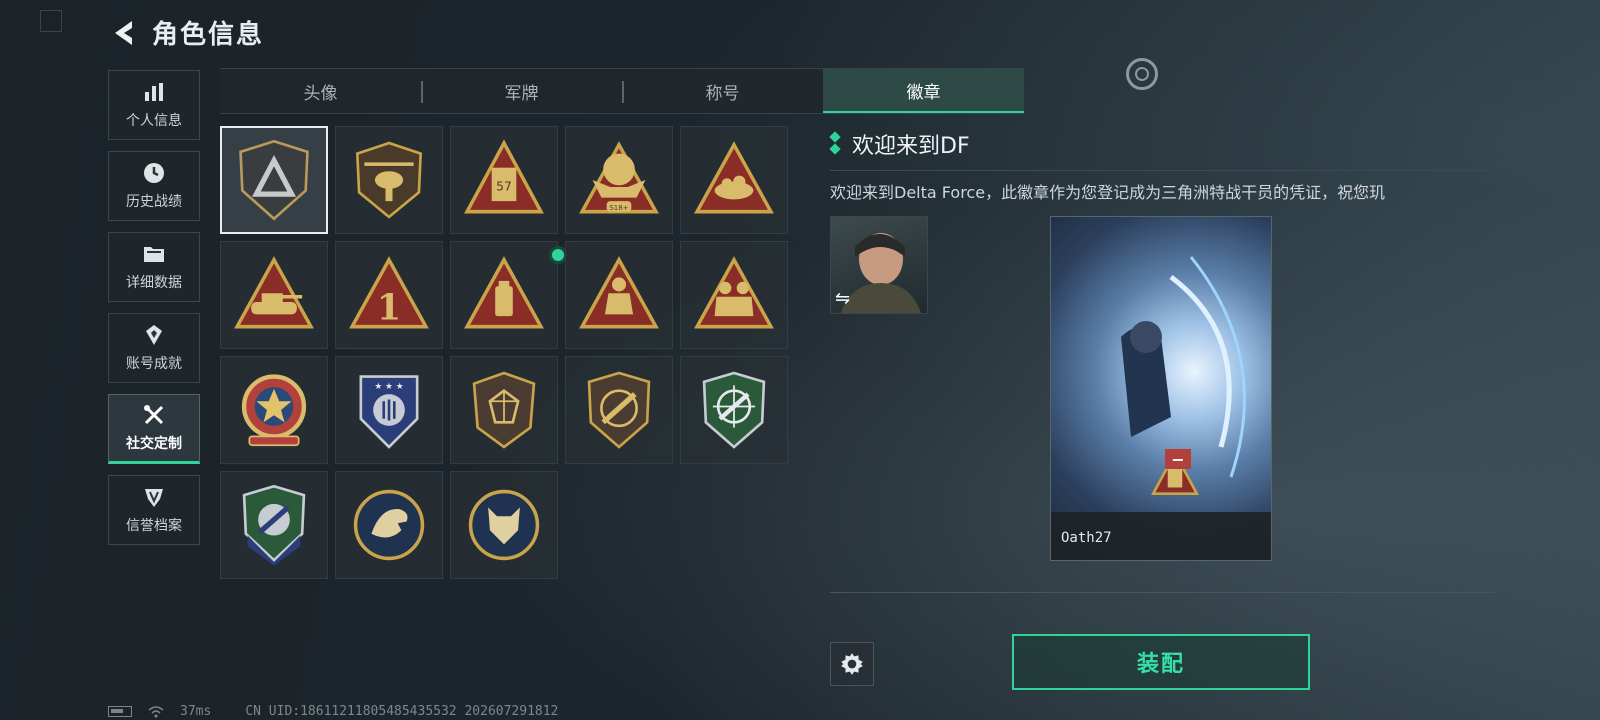 The image size is (1600, 720). Describe the element at coordinates (320, 91) in the screenshot. I see `tab-avatar: 头像` at that location.